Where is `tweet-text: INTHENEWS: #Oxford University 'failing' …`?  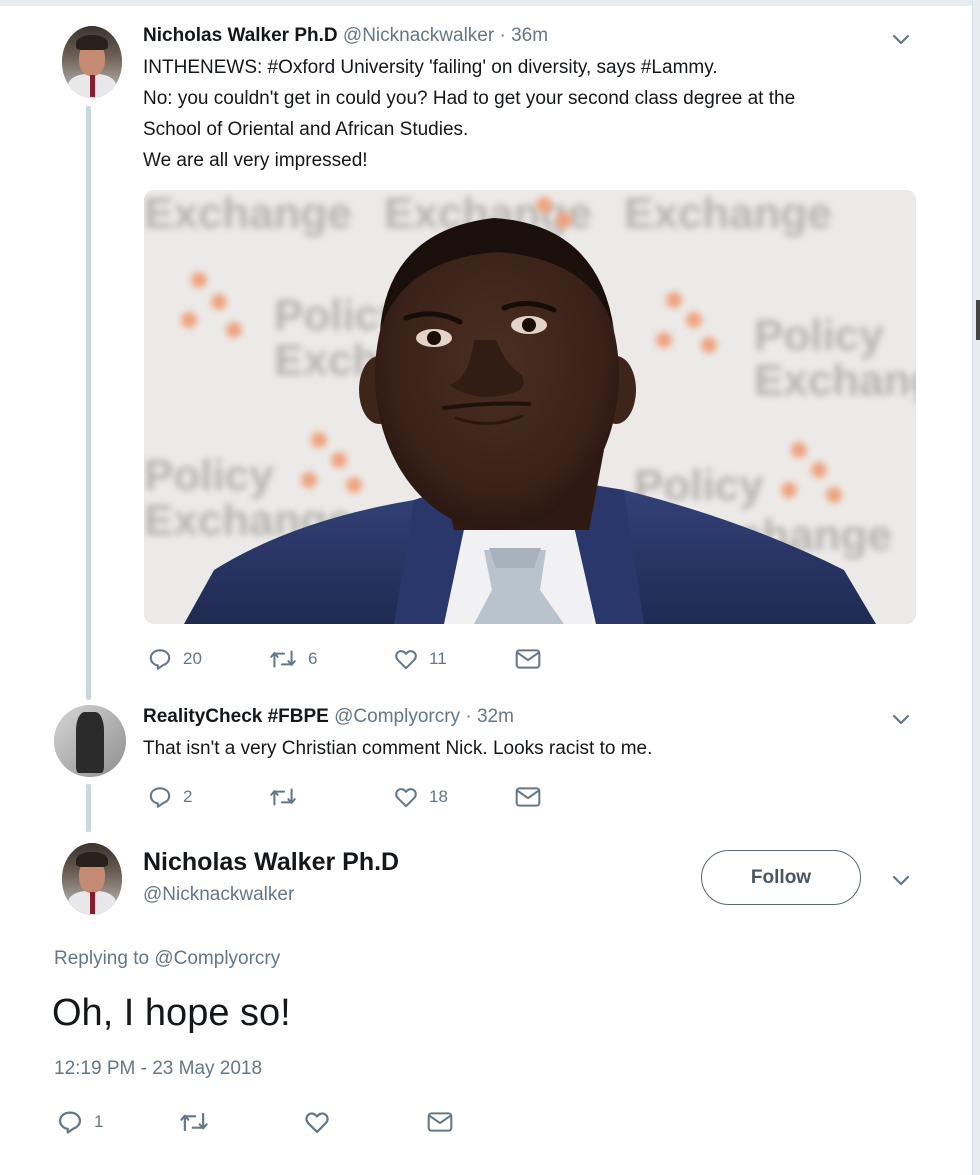 tweet-text: INTHENEWS: #Oxford University 'failing' … is located at coordinates (533, 114).